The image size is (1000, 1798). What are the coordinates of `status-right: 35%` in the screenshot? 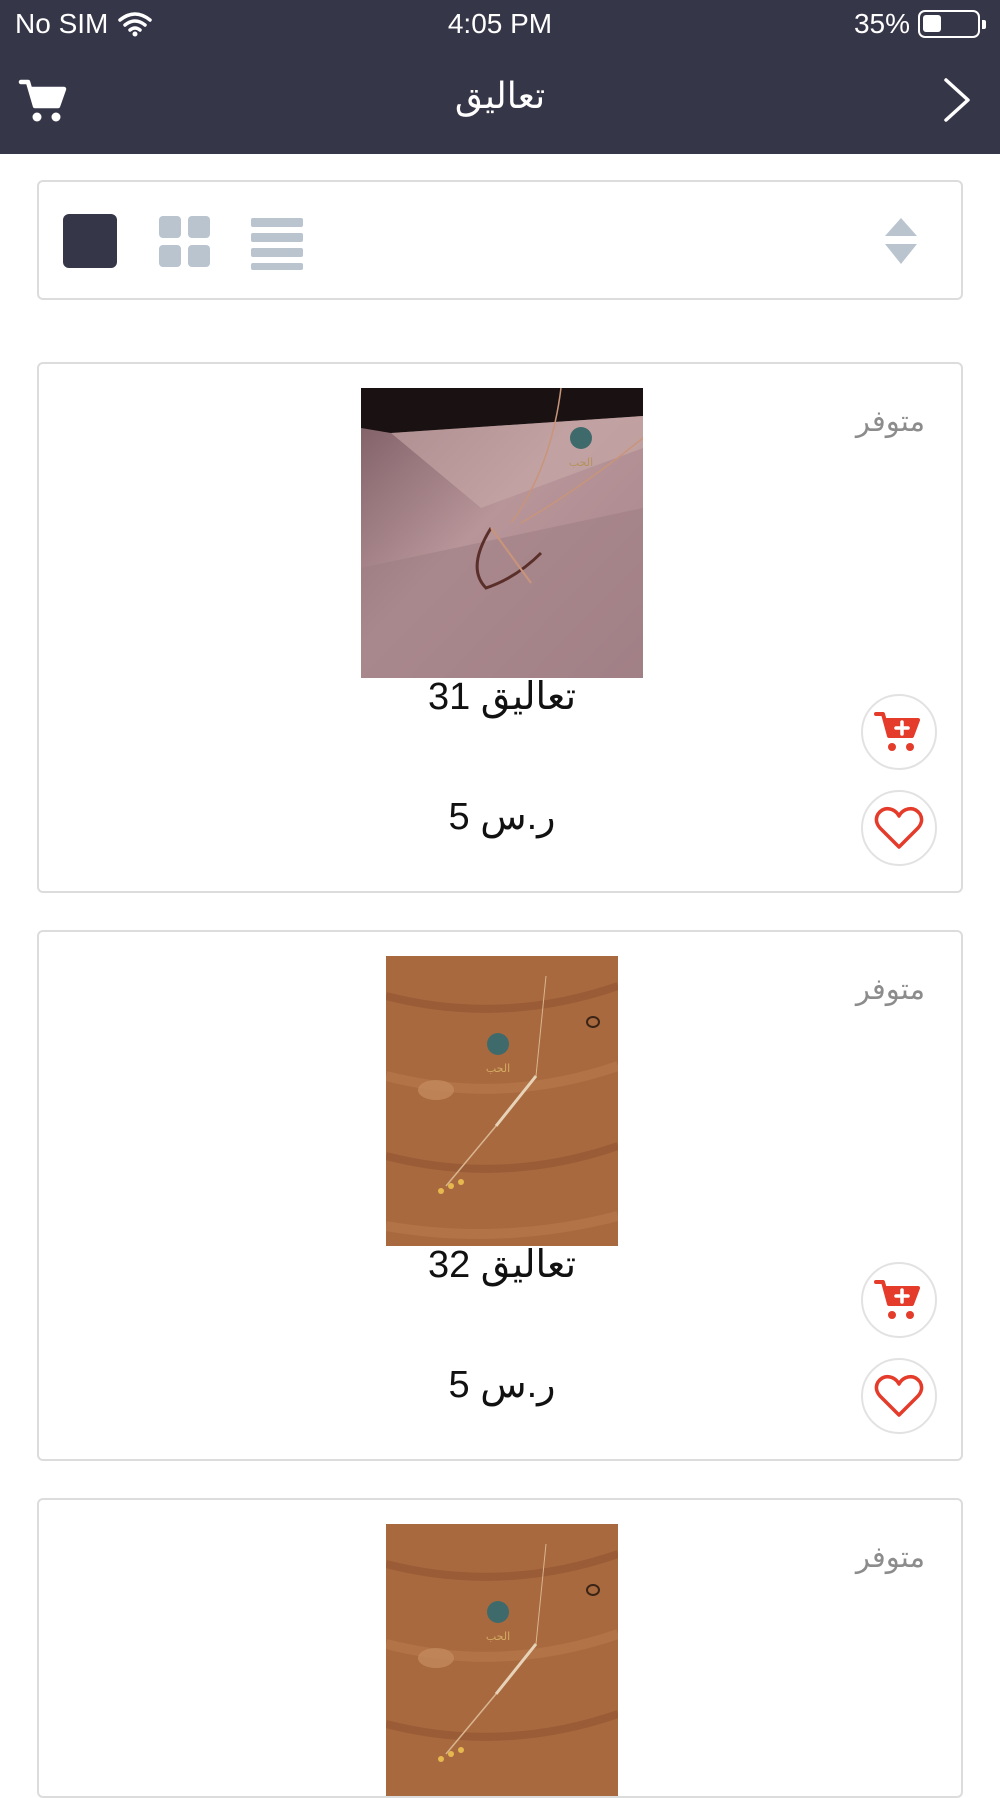 It's located at (920, 24).